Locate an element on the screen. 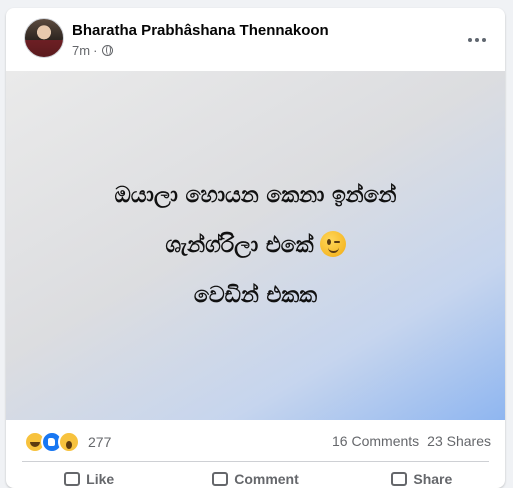 Image resolution: width=513 pixels, height=488 pixels. image-text-line-2: ශැන්ග්රිලා එකේ is located at coordinates (255, 246).